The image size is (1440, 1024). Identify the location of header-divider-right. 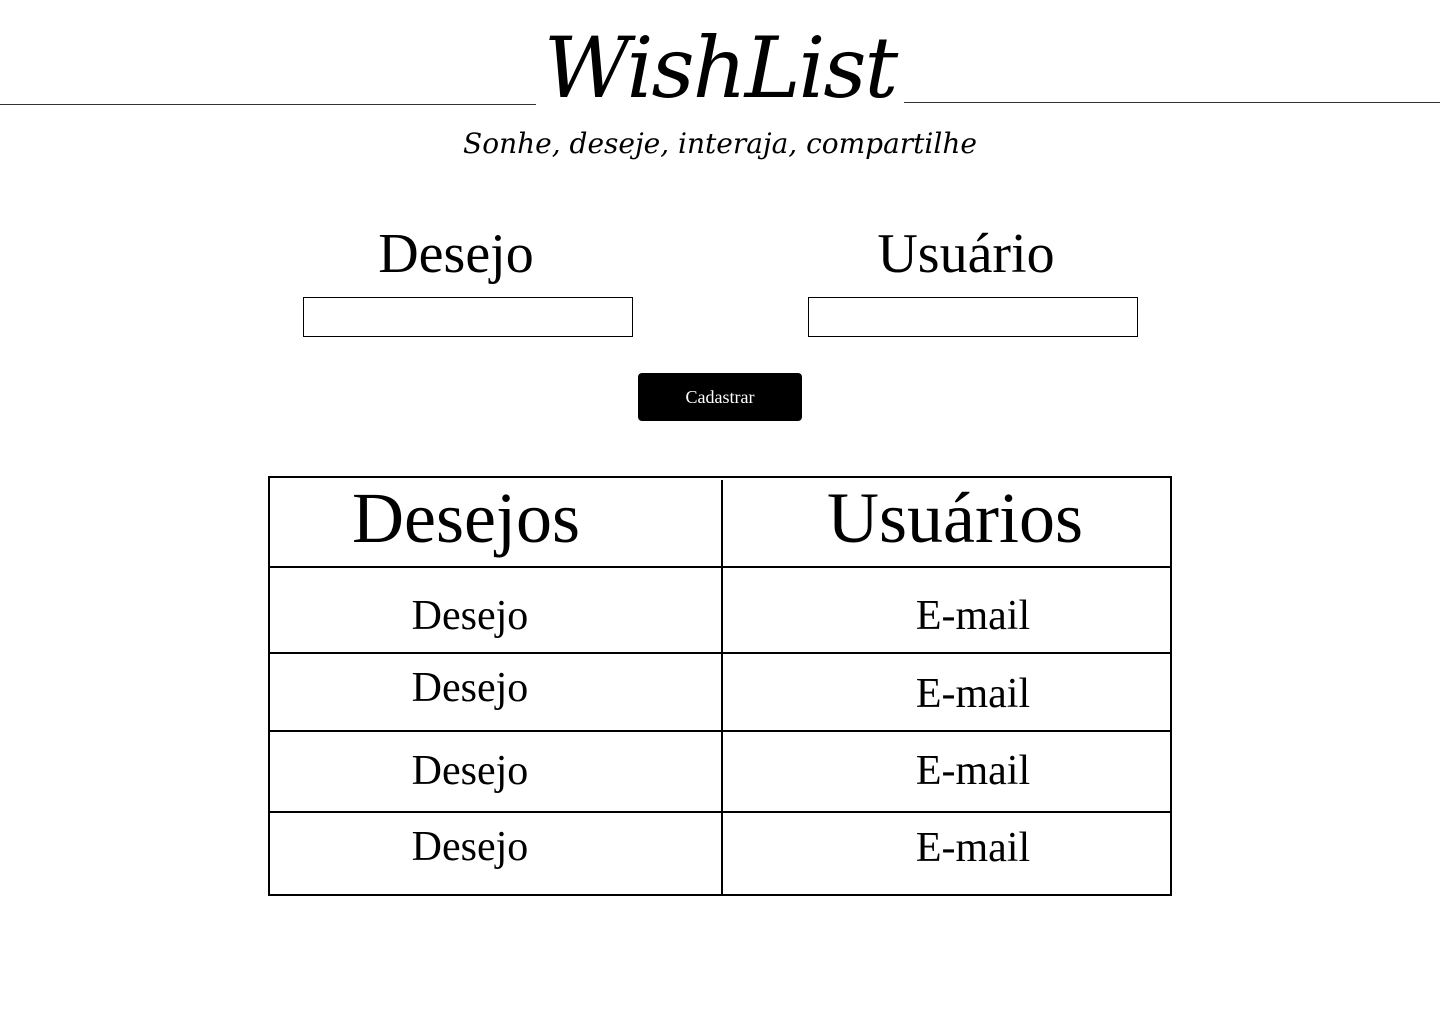
(1172, 102).